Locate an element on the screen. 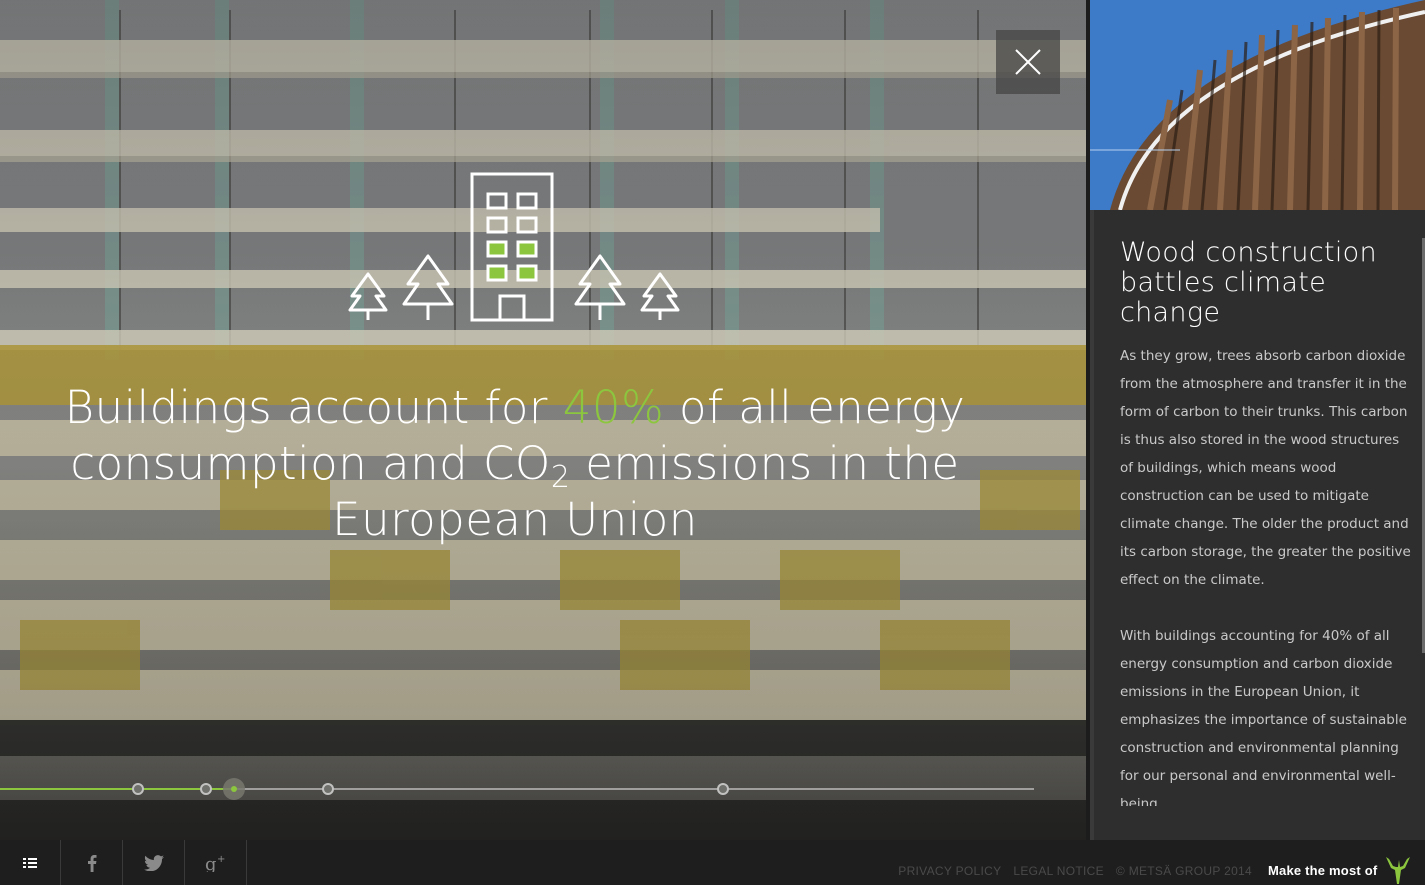  google-plus-button: g + is located at coordinates (216, 862).